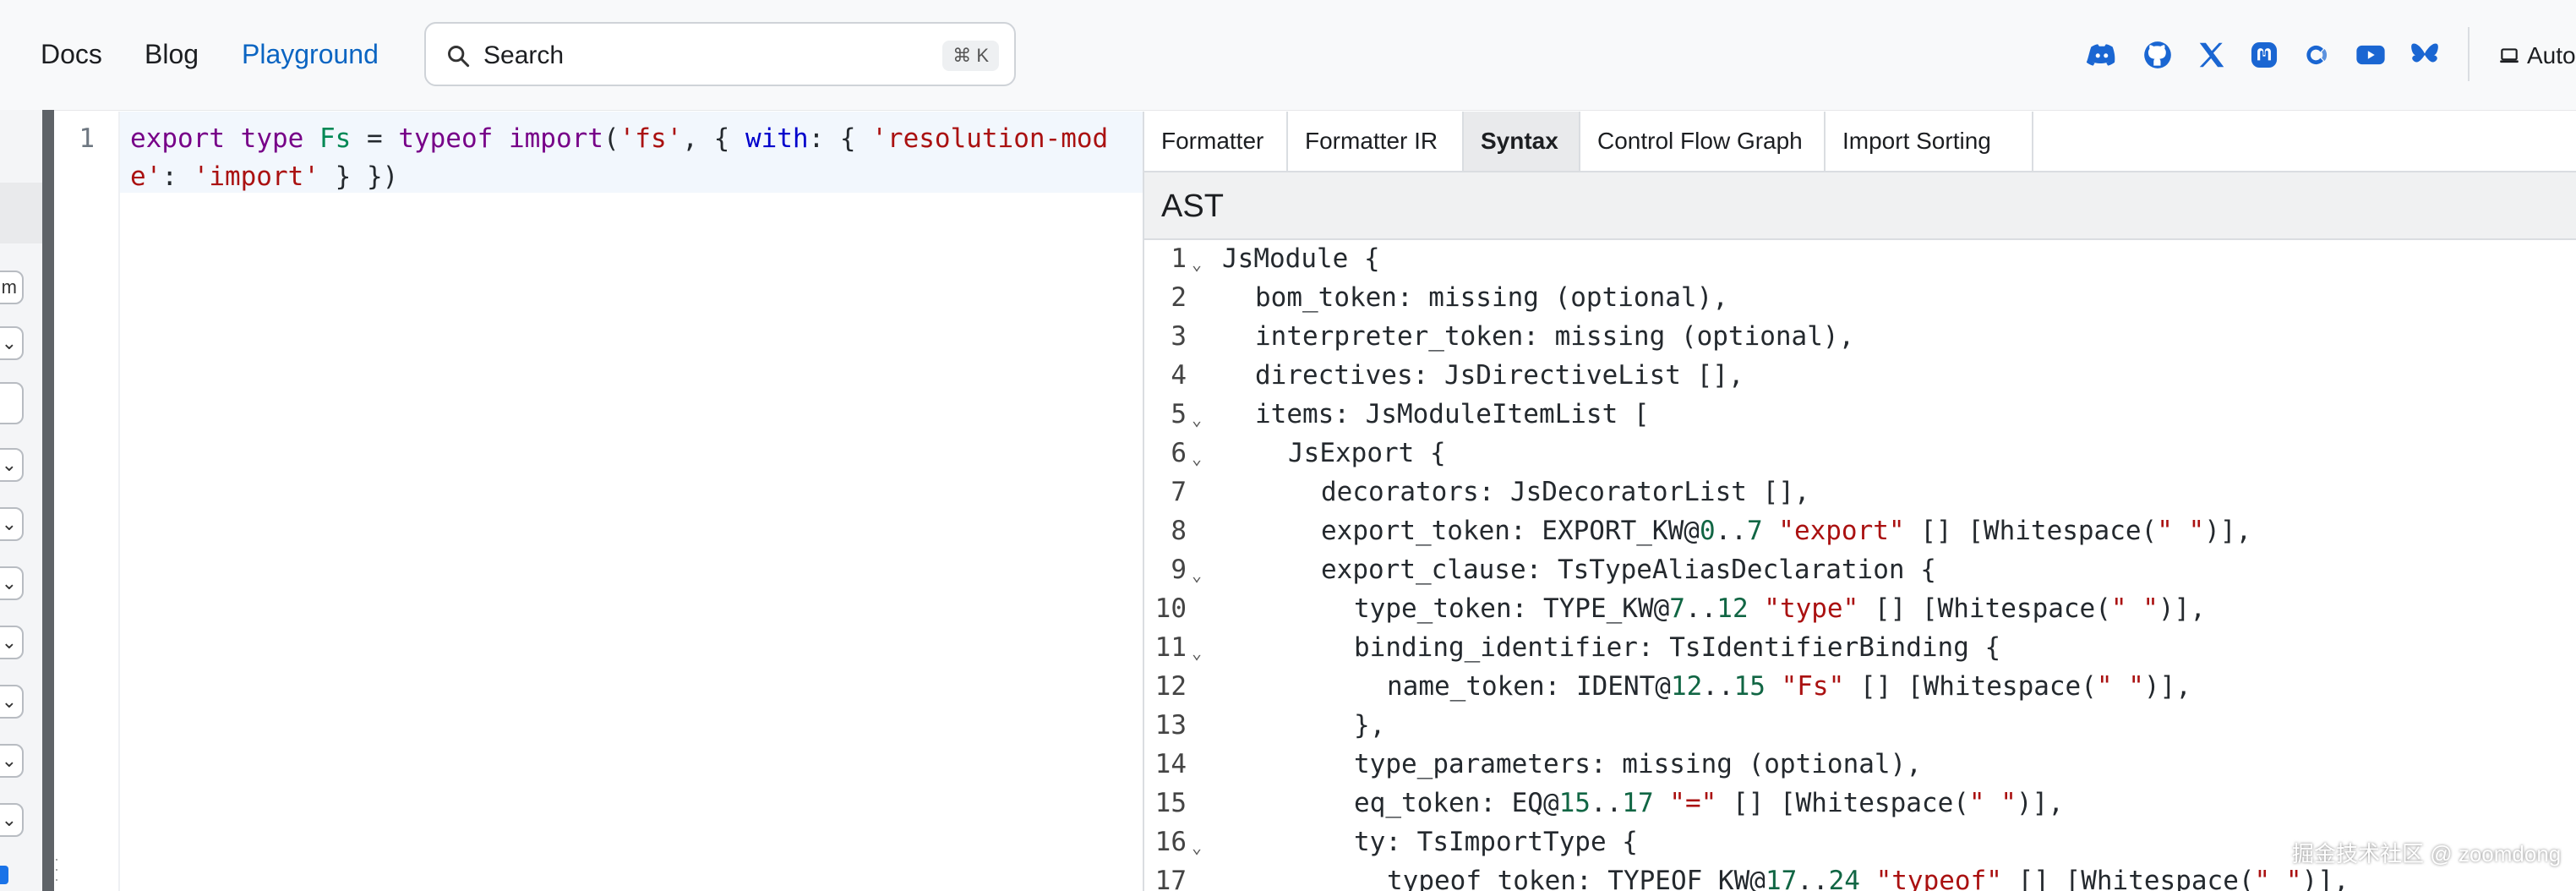 Image resolution: width=2576 pixels, height=891 pixels. Describe the element at coordinates (12, 702) in the screenshot. I see `settings-select-6: ⌄` at that location.